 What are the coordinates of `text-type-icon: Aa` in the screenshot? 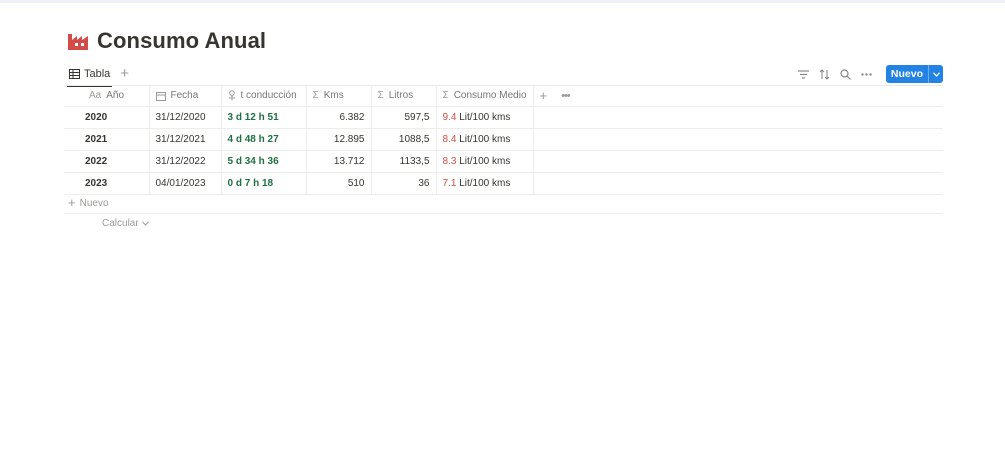 It's located at (95, 95).